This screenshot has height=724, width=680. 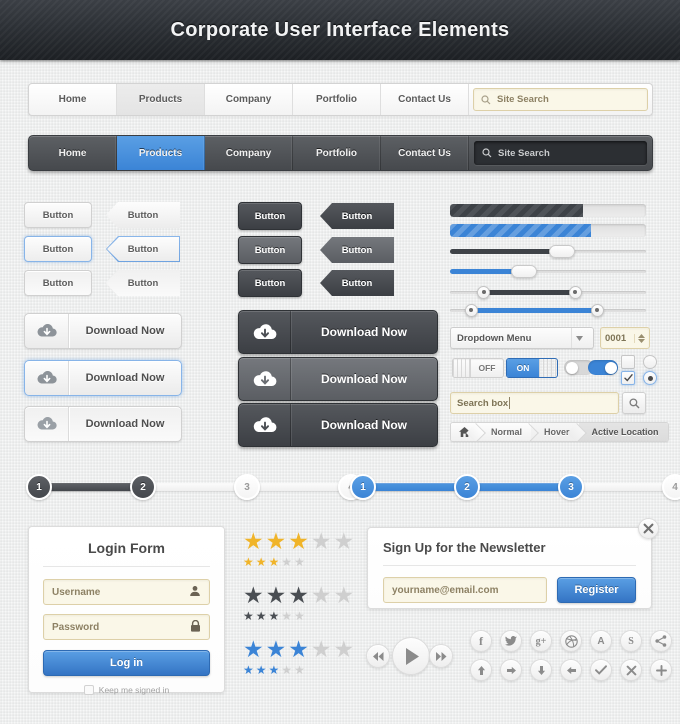 I want to click on lightnav-tab-company: Company, so click(x=249, y=99).